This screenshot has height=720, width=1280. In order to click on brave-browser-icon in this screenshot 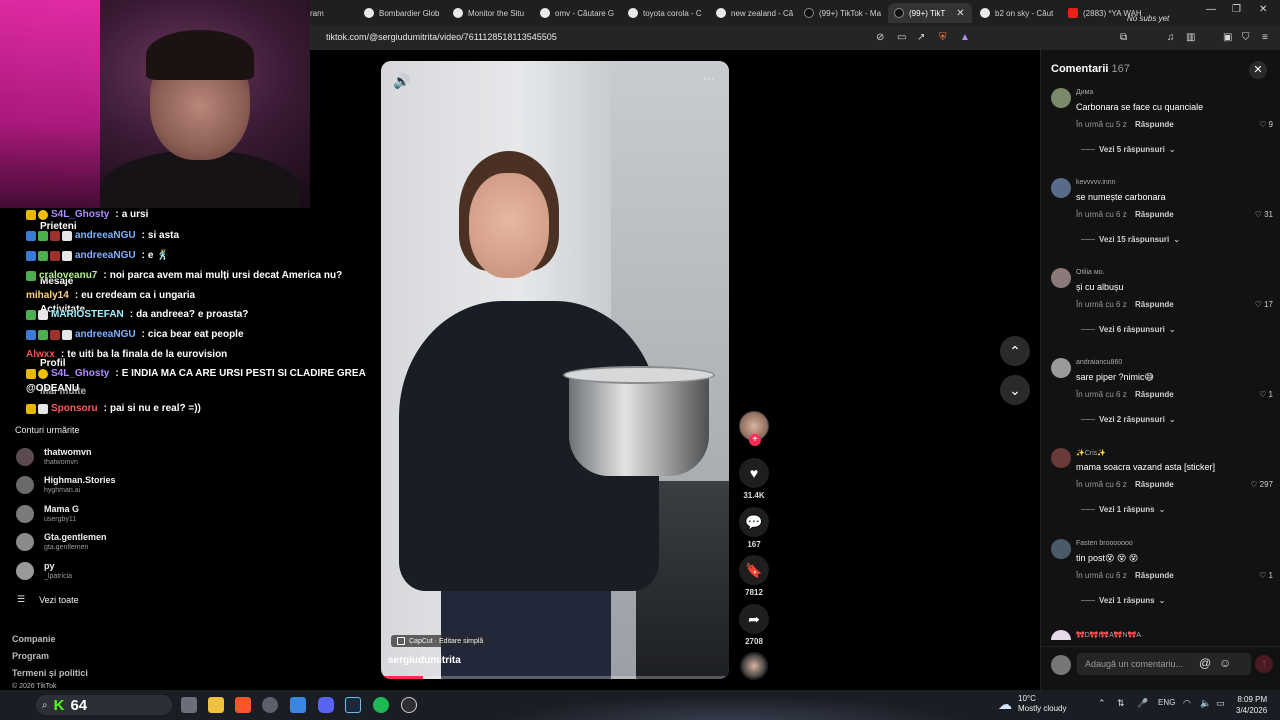, I will do `click(243, 705)`.